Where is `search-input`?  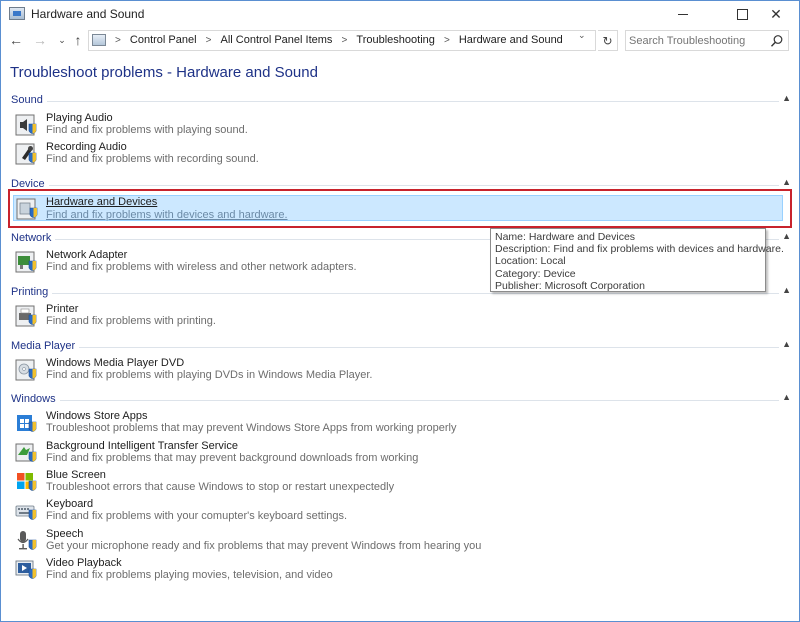 search-input is located at coordinates (699, 40).